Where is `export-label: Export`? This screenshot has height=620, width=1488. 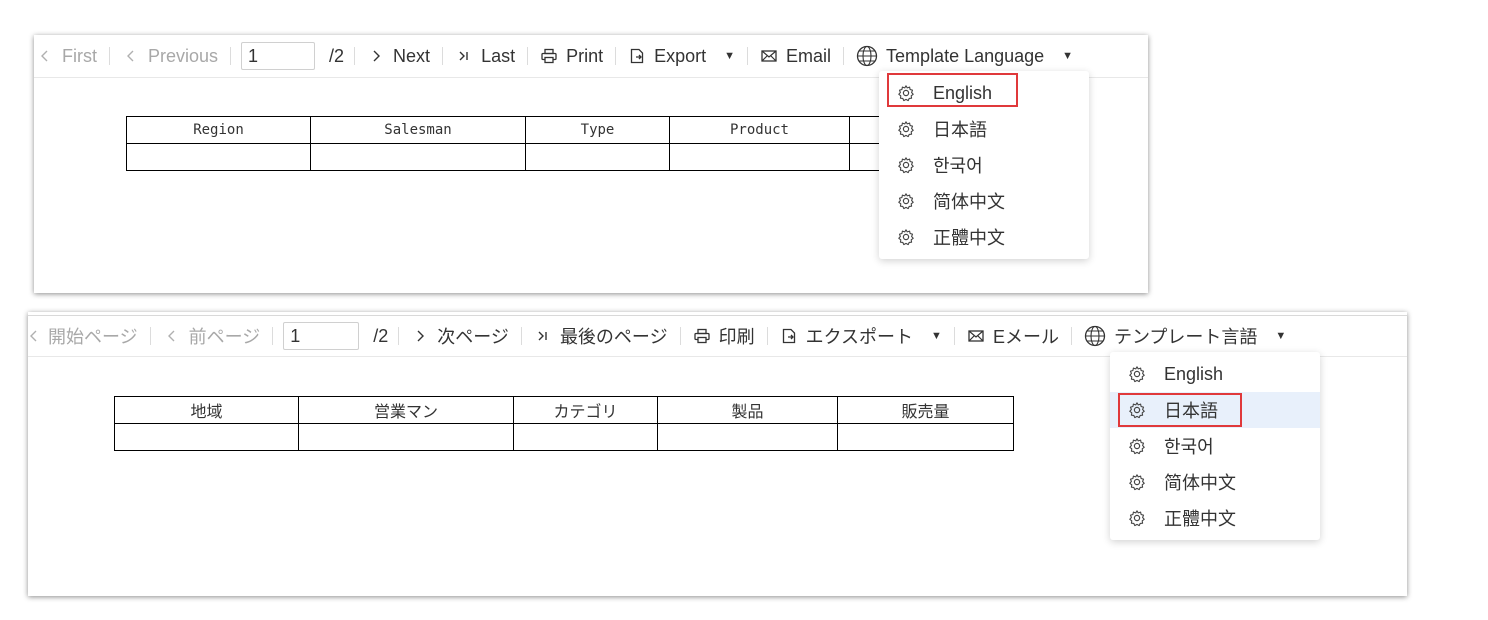 export-label: Export is located at coordinates (680, 55).